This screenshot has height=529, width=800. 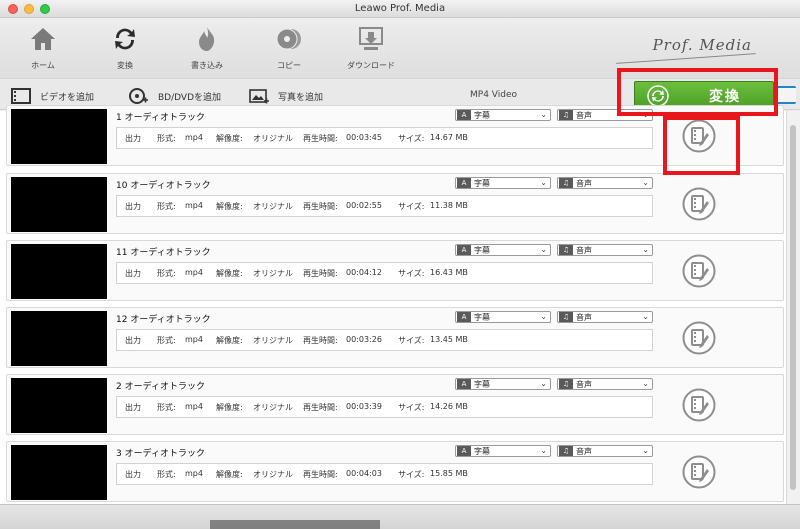 I want to click on copy-disc-icon, so click(x=288, y=39).